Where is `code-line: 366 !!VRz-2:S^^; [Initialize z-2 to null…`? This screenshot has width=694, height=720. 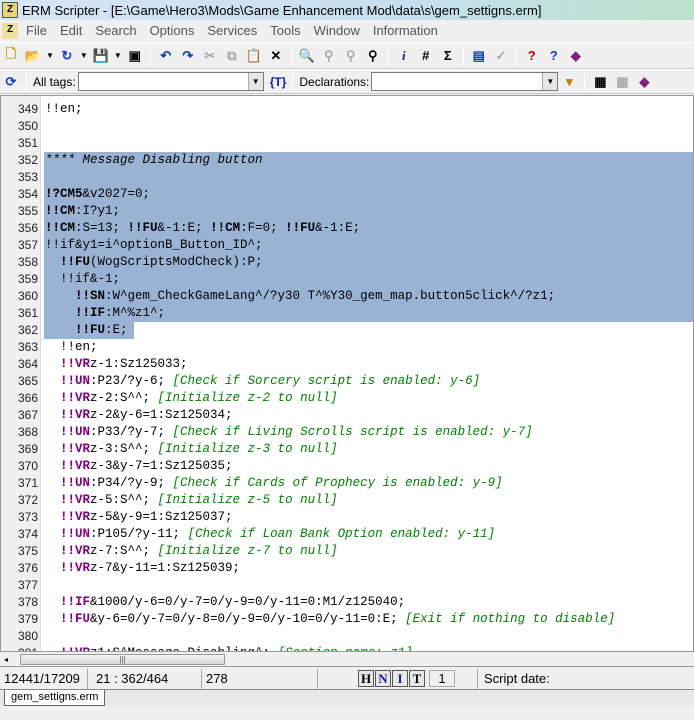
code-line: 366 !!VRz-2:S^^; [Initialize z-2 to null… is located at coordinates (347, 398).